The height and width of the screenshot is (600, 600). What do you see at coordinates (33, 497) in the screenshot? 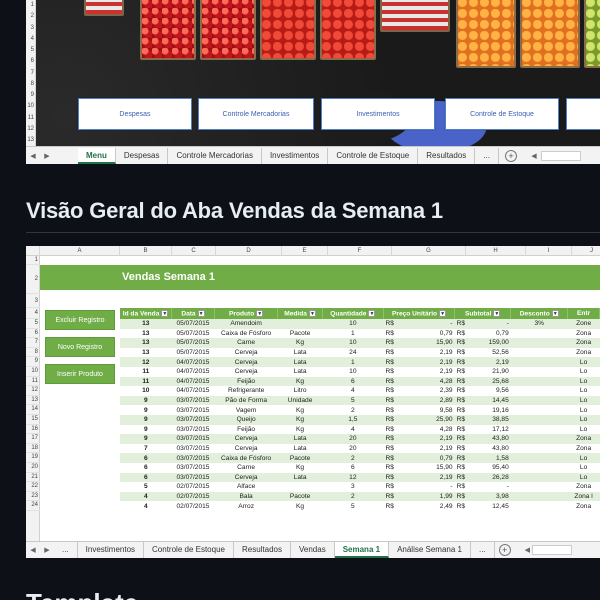
I see `row-number: 23` at bounding box center [33, 497].